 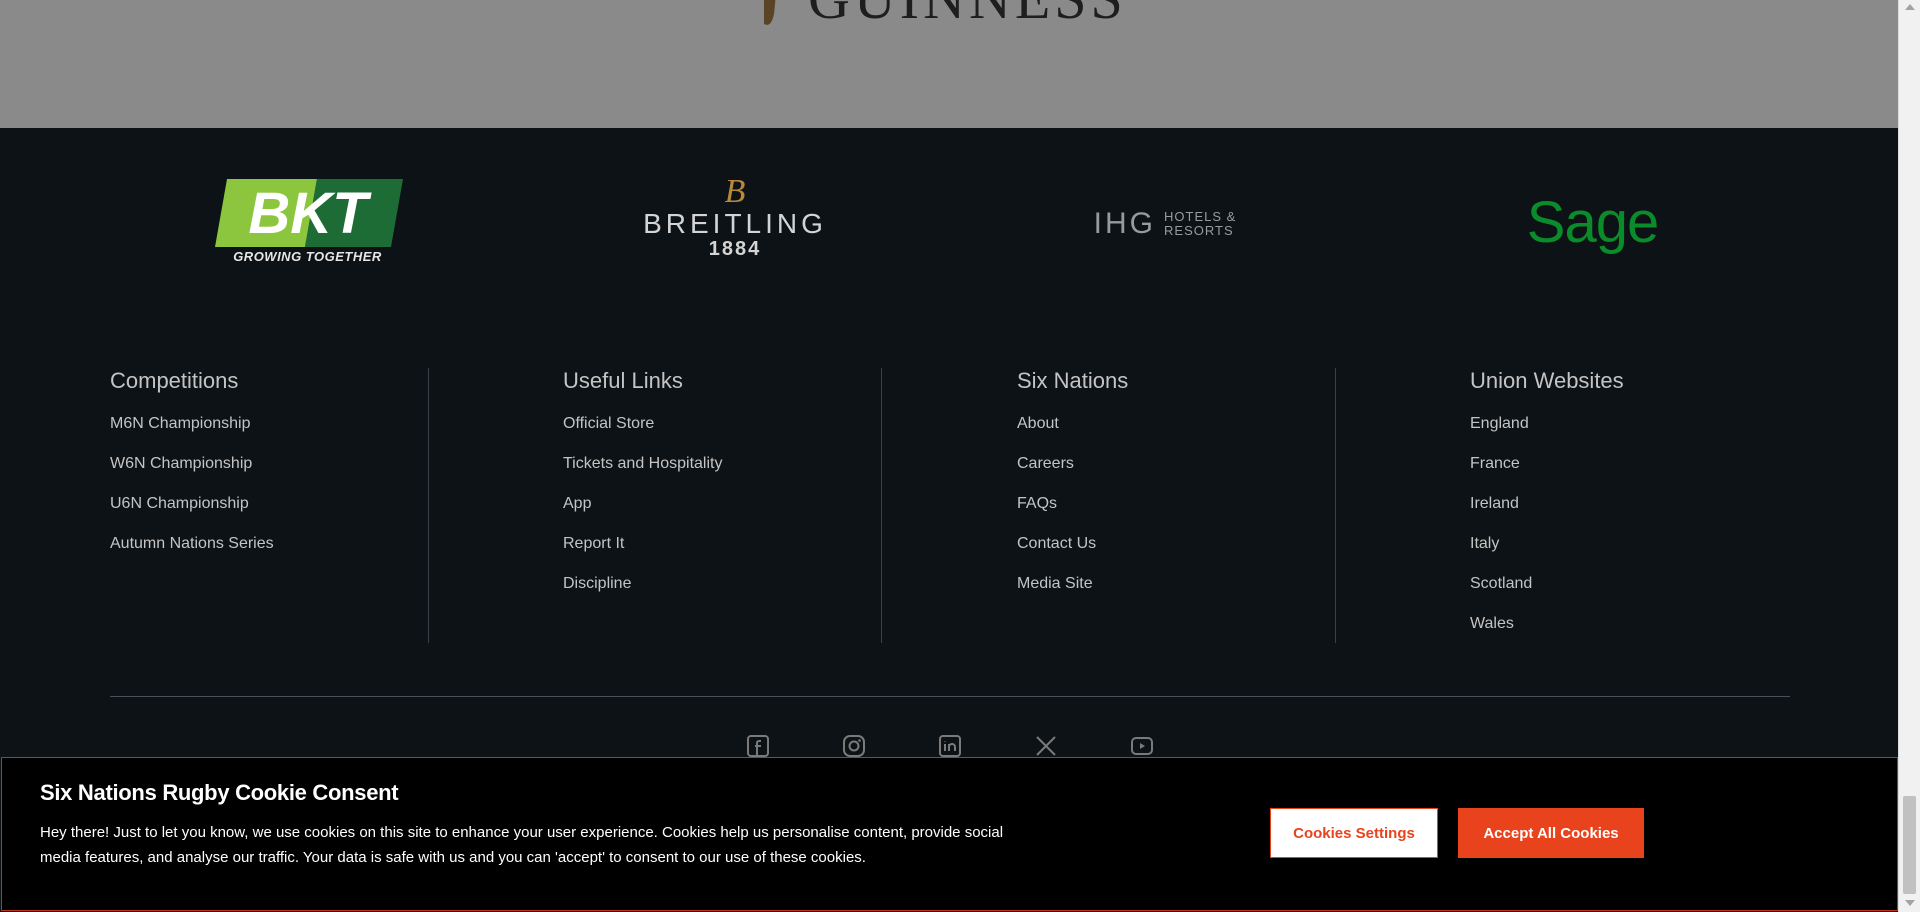 I want to click on sage-wordmark: Sage, so click(x=1592, y=222).